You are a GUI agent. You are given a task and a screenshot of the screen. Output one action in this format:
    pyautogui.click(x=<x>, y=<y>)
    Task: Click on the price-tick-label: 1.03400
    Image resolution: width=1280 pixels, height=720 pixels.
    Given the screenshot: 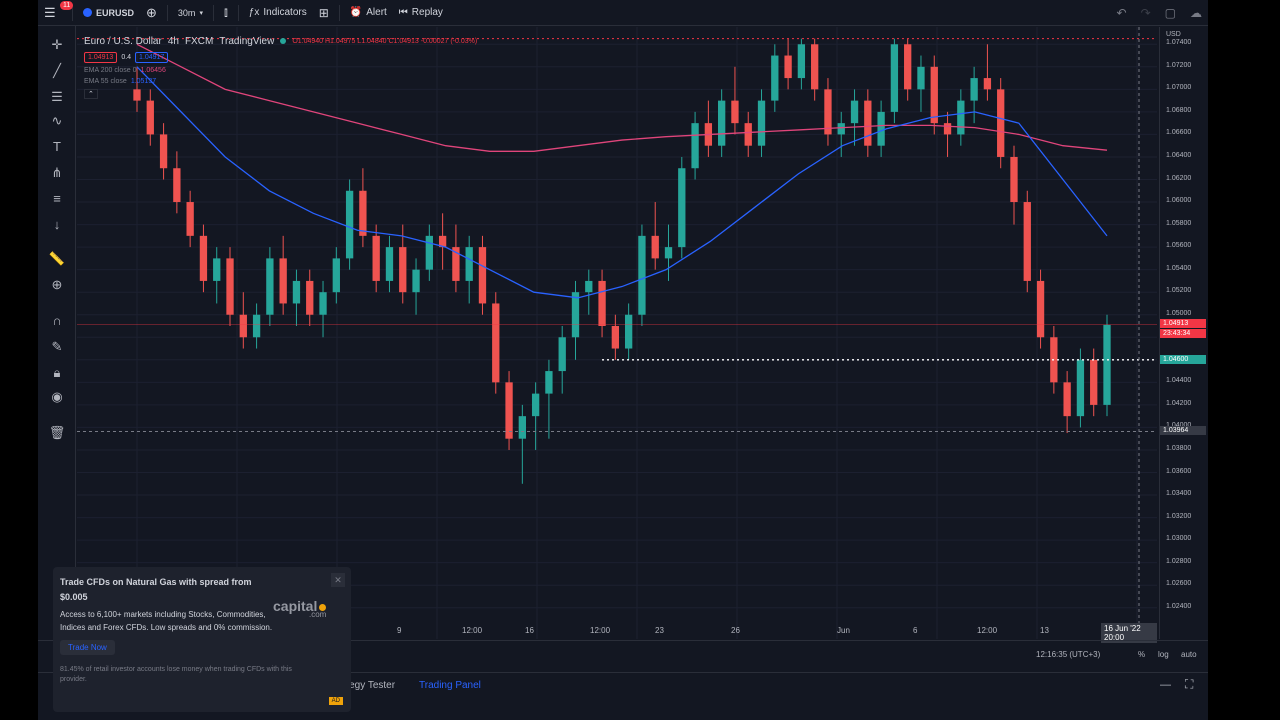 What is the action you would take?
    pyautogui.click(x=1179, y=494)
    